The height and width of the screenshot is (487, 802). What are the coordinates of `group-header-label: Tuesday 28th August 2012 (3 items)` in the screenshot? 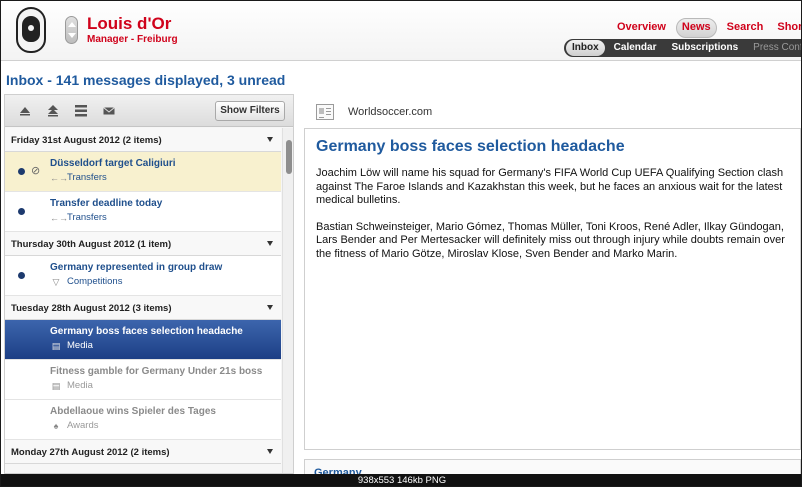 It's located at (91, 308).